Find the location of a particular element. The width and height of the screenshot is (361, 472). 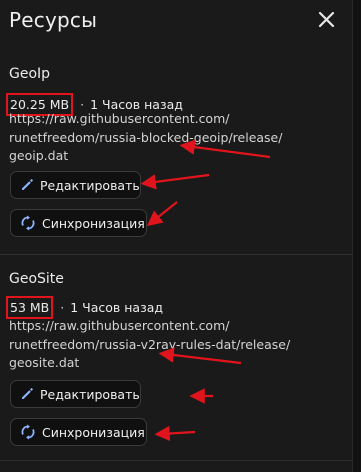

scrollbar-track is located at coordinates (356, 236).